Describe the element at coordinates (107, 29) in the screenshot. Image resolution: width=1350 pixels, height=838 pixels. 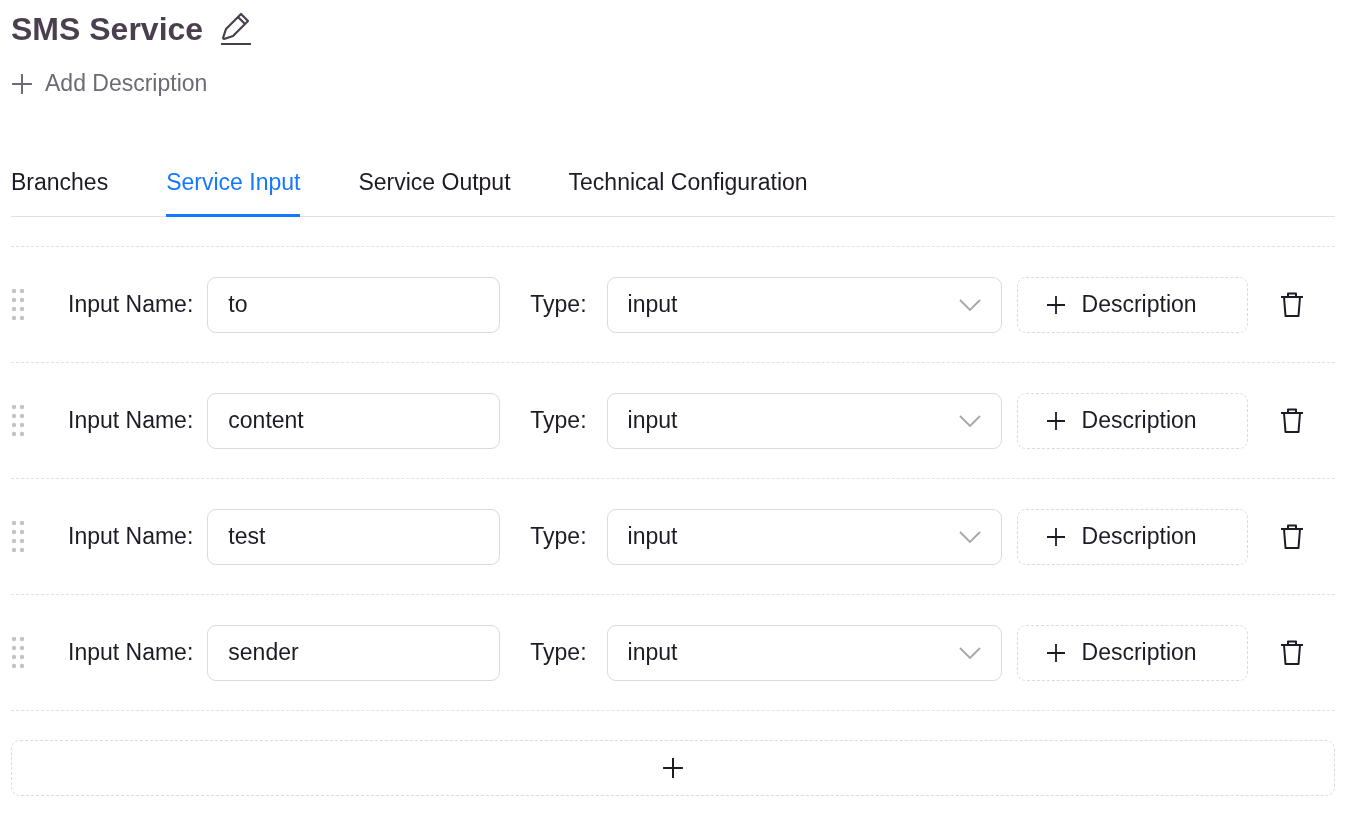
I see `service-title: SMS Service` at that location.